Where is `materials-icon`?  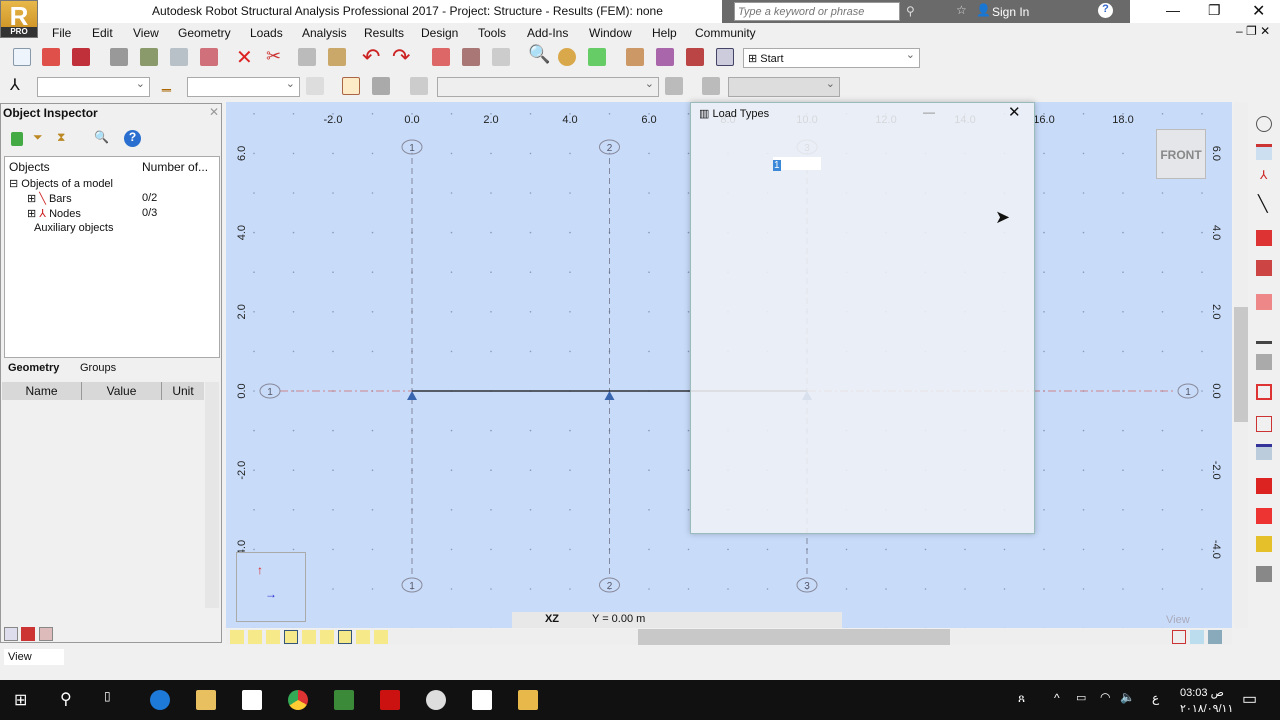 materials-icon is located at coordinates (1264, 268).